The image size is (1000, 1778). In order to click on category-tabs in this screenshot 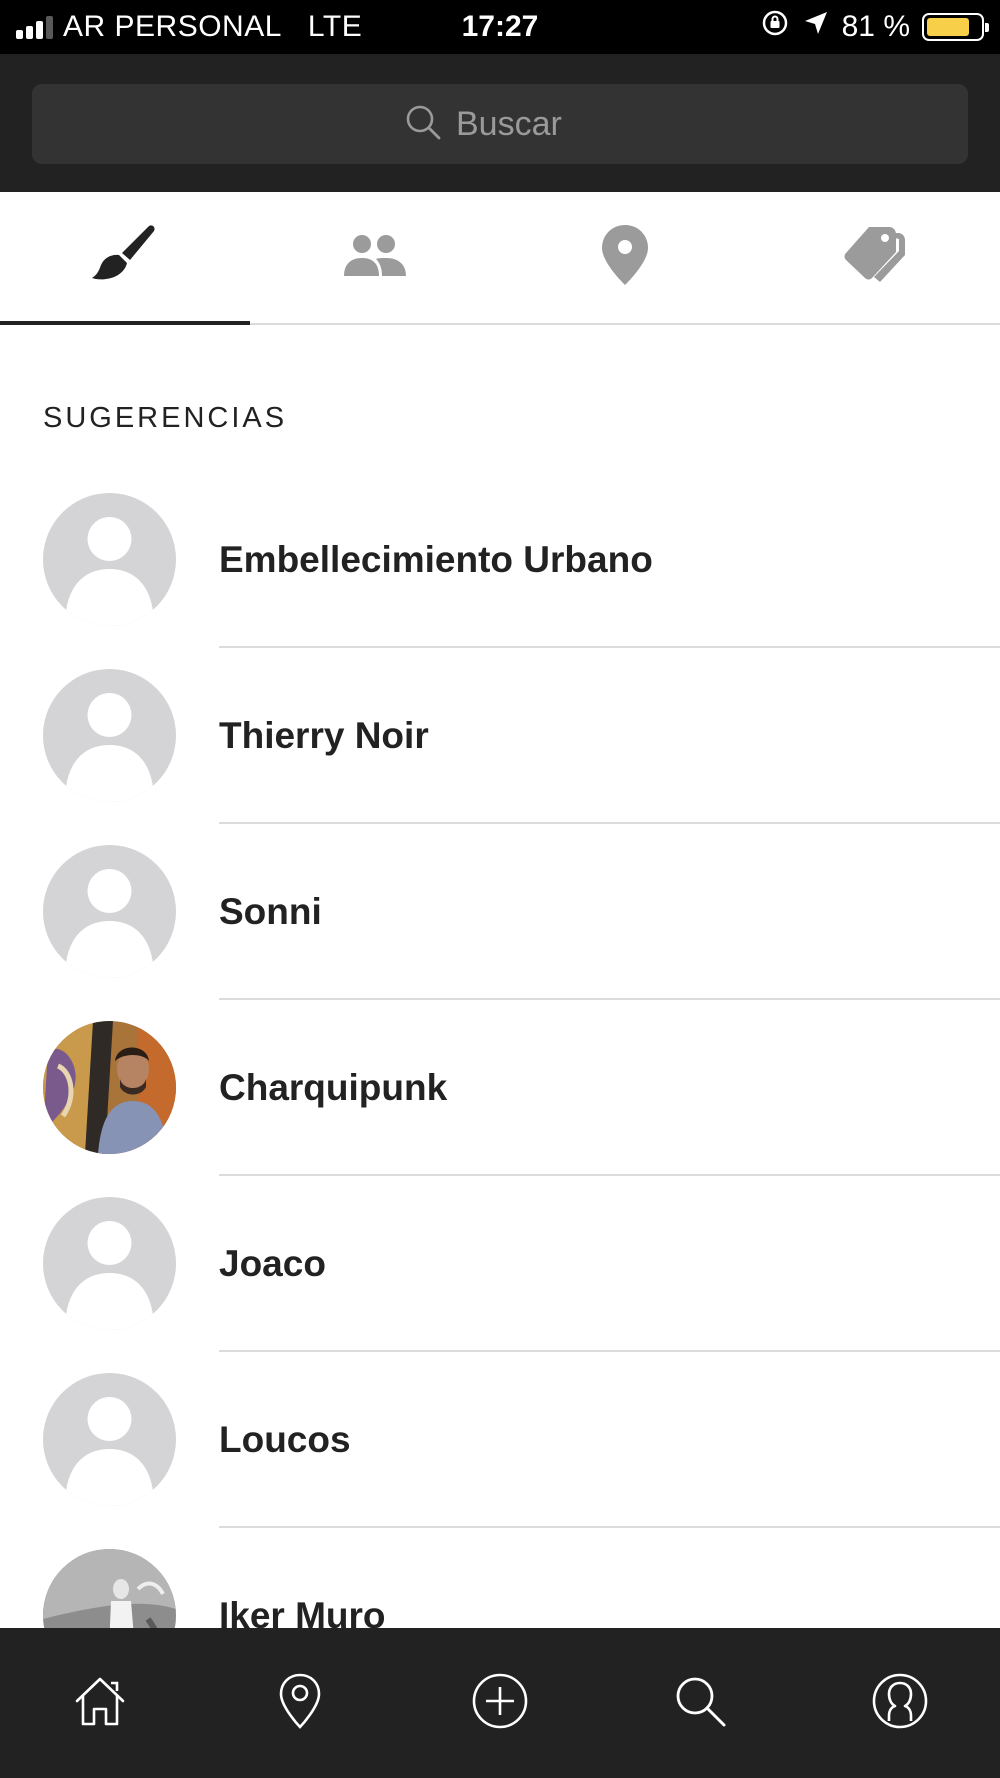, I will do `click(500, 258)`.